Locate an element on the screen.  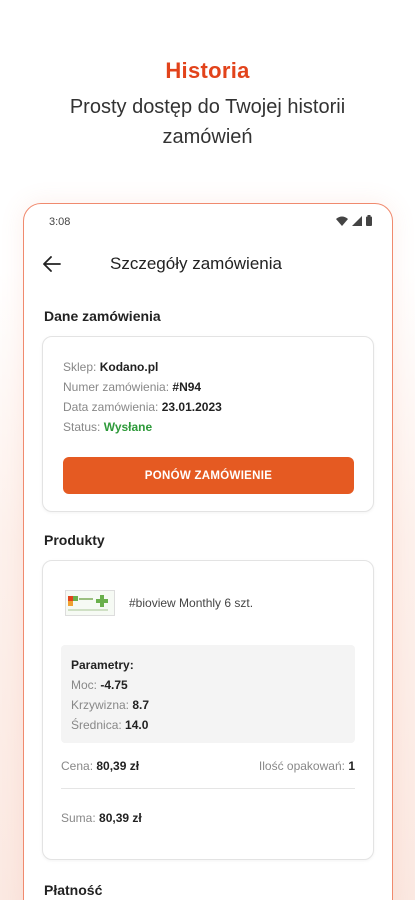
status-bar: 3:08 is located at coordinates (208, 222).